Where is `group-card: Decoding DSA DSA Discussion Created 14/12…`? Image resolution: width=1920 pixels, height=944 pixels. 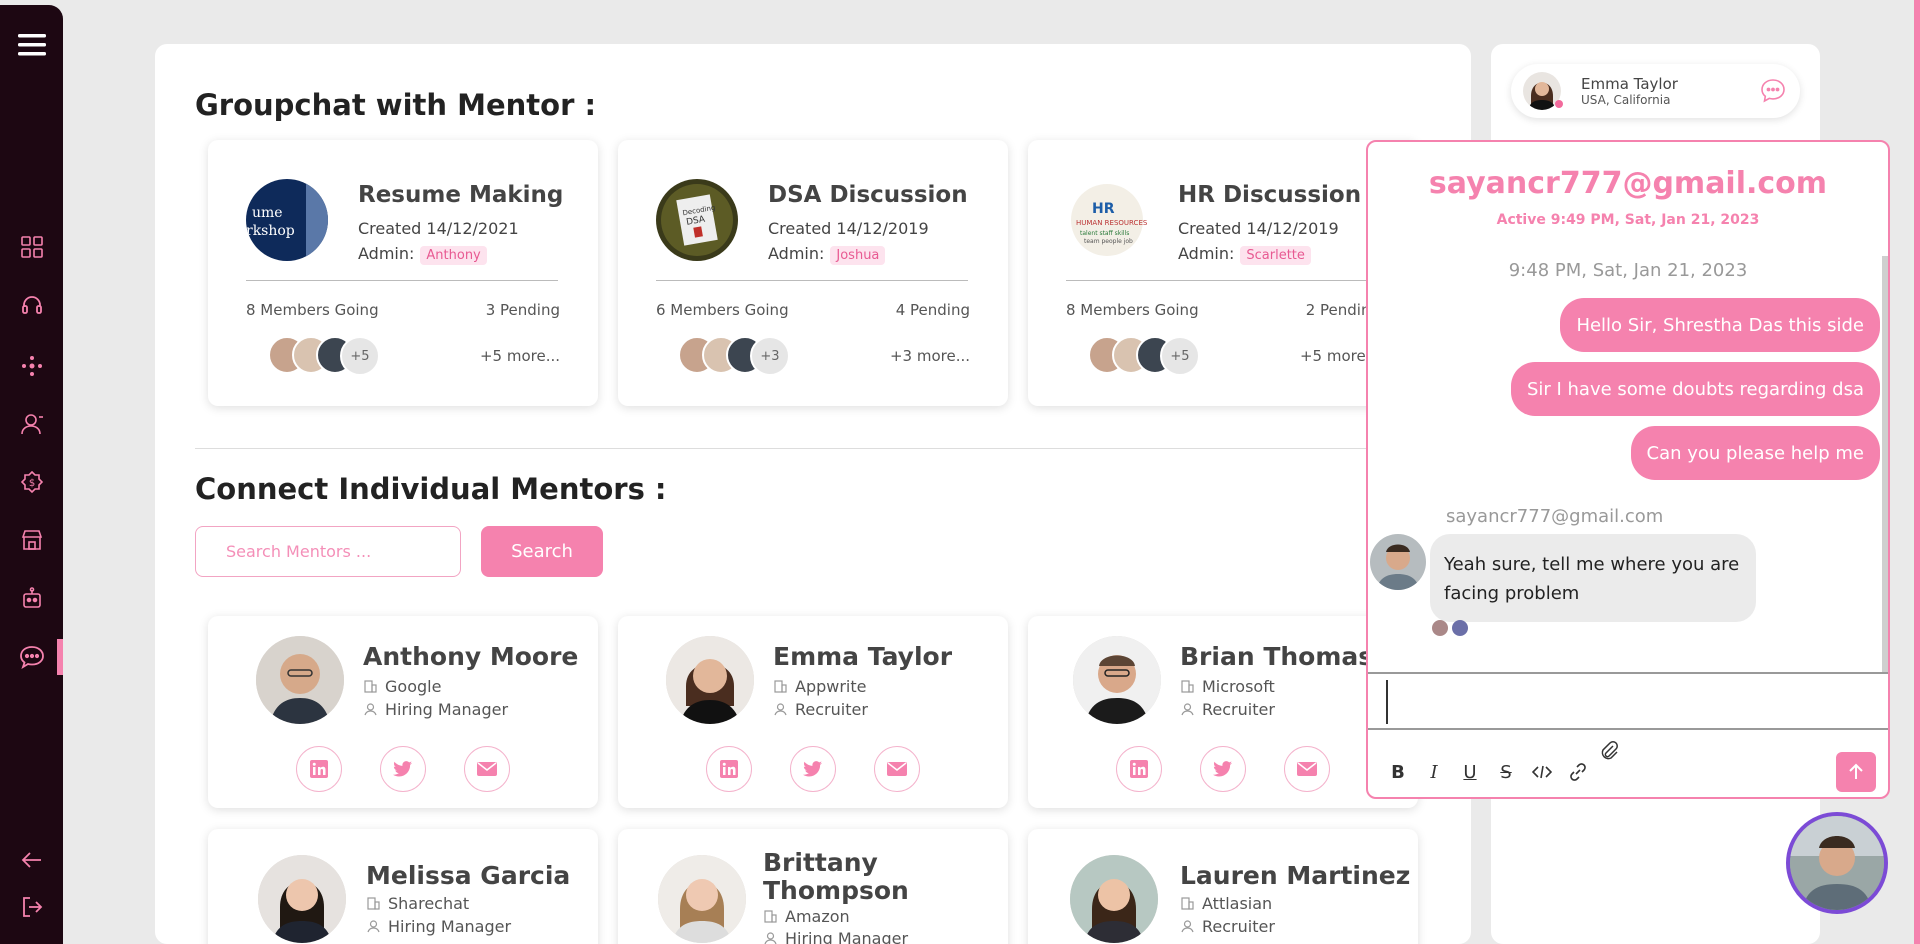
group-card: Decoding DSA DSA Discussion Created 14/12… is located at coordinates (813, 273).